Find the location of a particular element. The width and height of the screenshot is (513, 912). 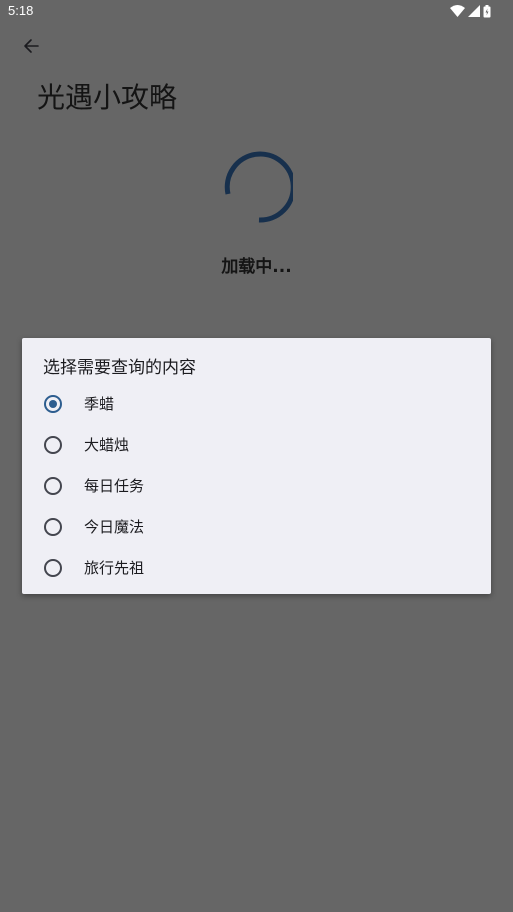

option-label: 每日任务 is located at coordinates (114, 486).